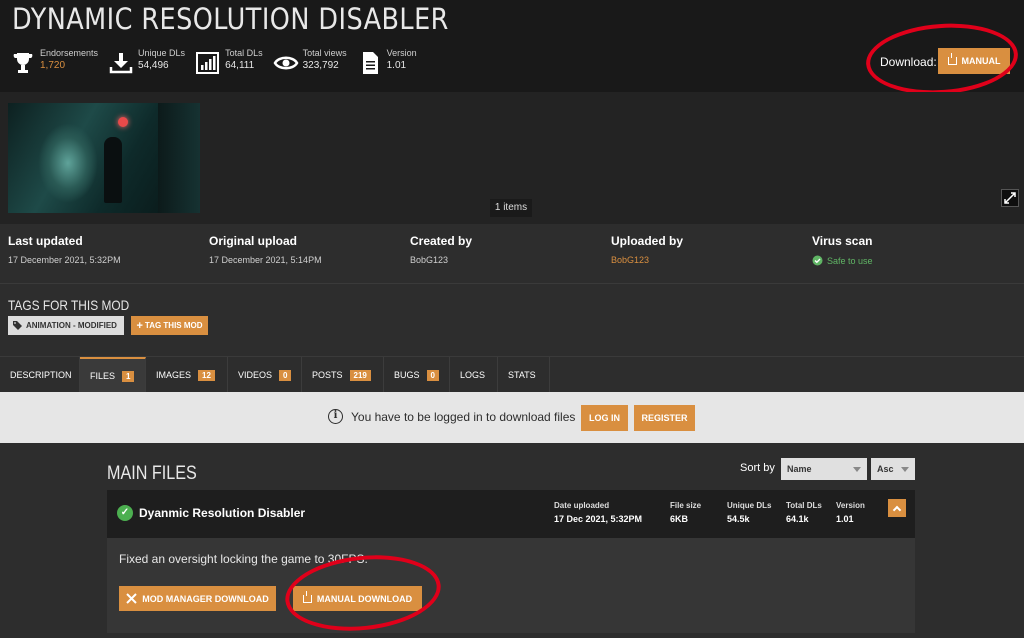  Describe the element at coordinates (240, 65) in the screenshot. I see `stat-value: 64,111` at that location.